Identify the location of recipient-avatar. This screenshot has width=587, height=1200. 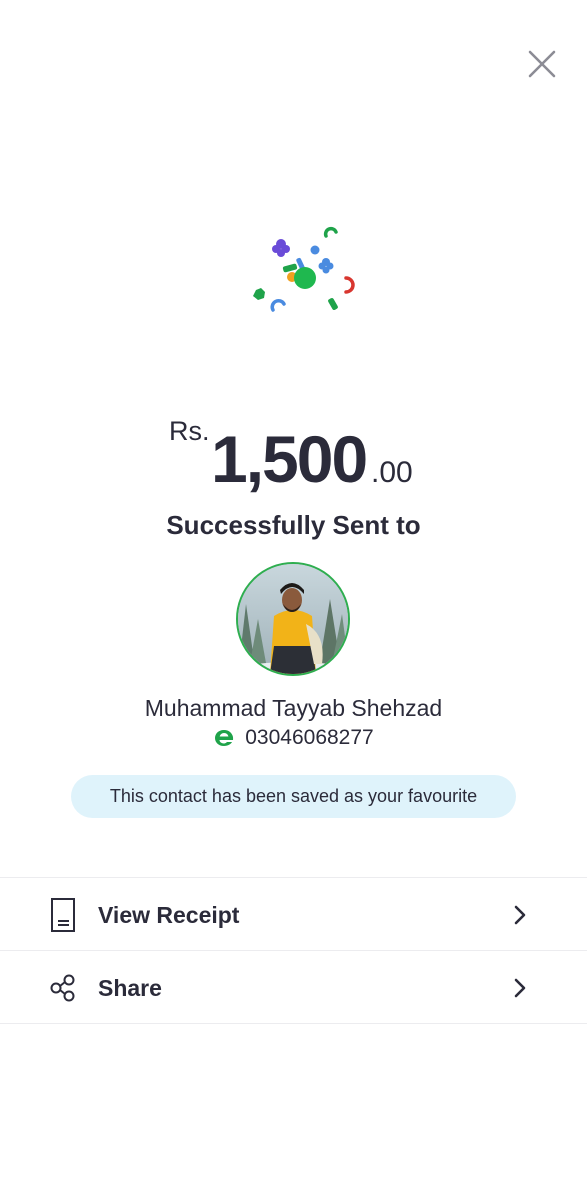
(293, 619).